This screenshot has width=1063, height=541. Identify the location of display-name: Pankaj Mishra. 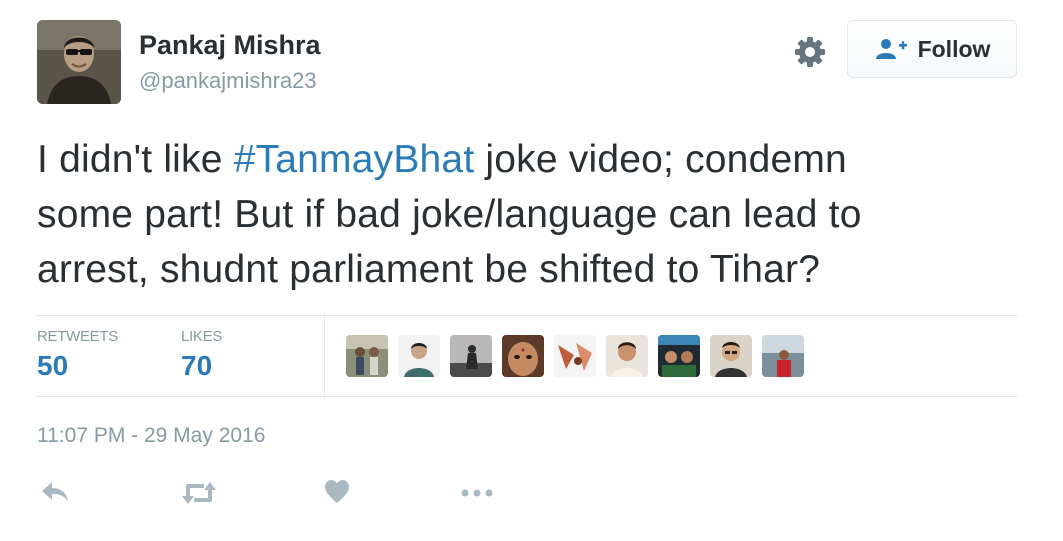
(230, 45).